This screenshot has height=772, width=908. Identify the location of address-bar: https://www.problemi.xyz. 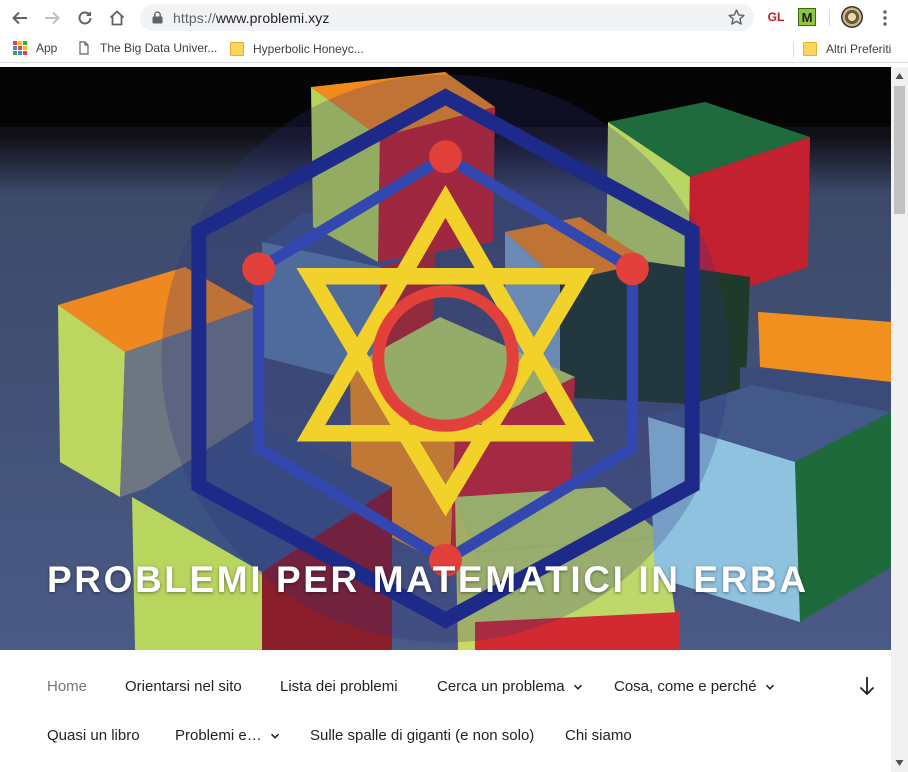
(447, 17).